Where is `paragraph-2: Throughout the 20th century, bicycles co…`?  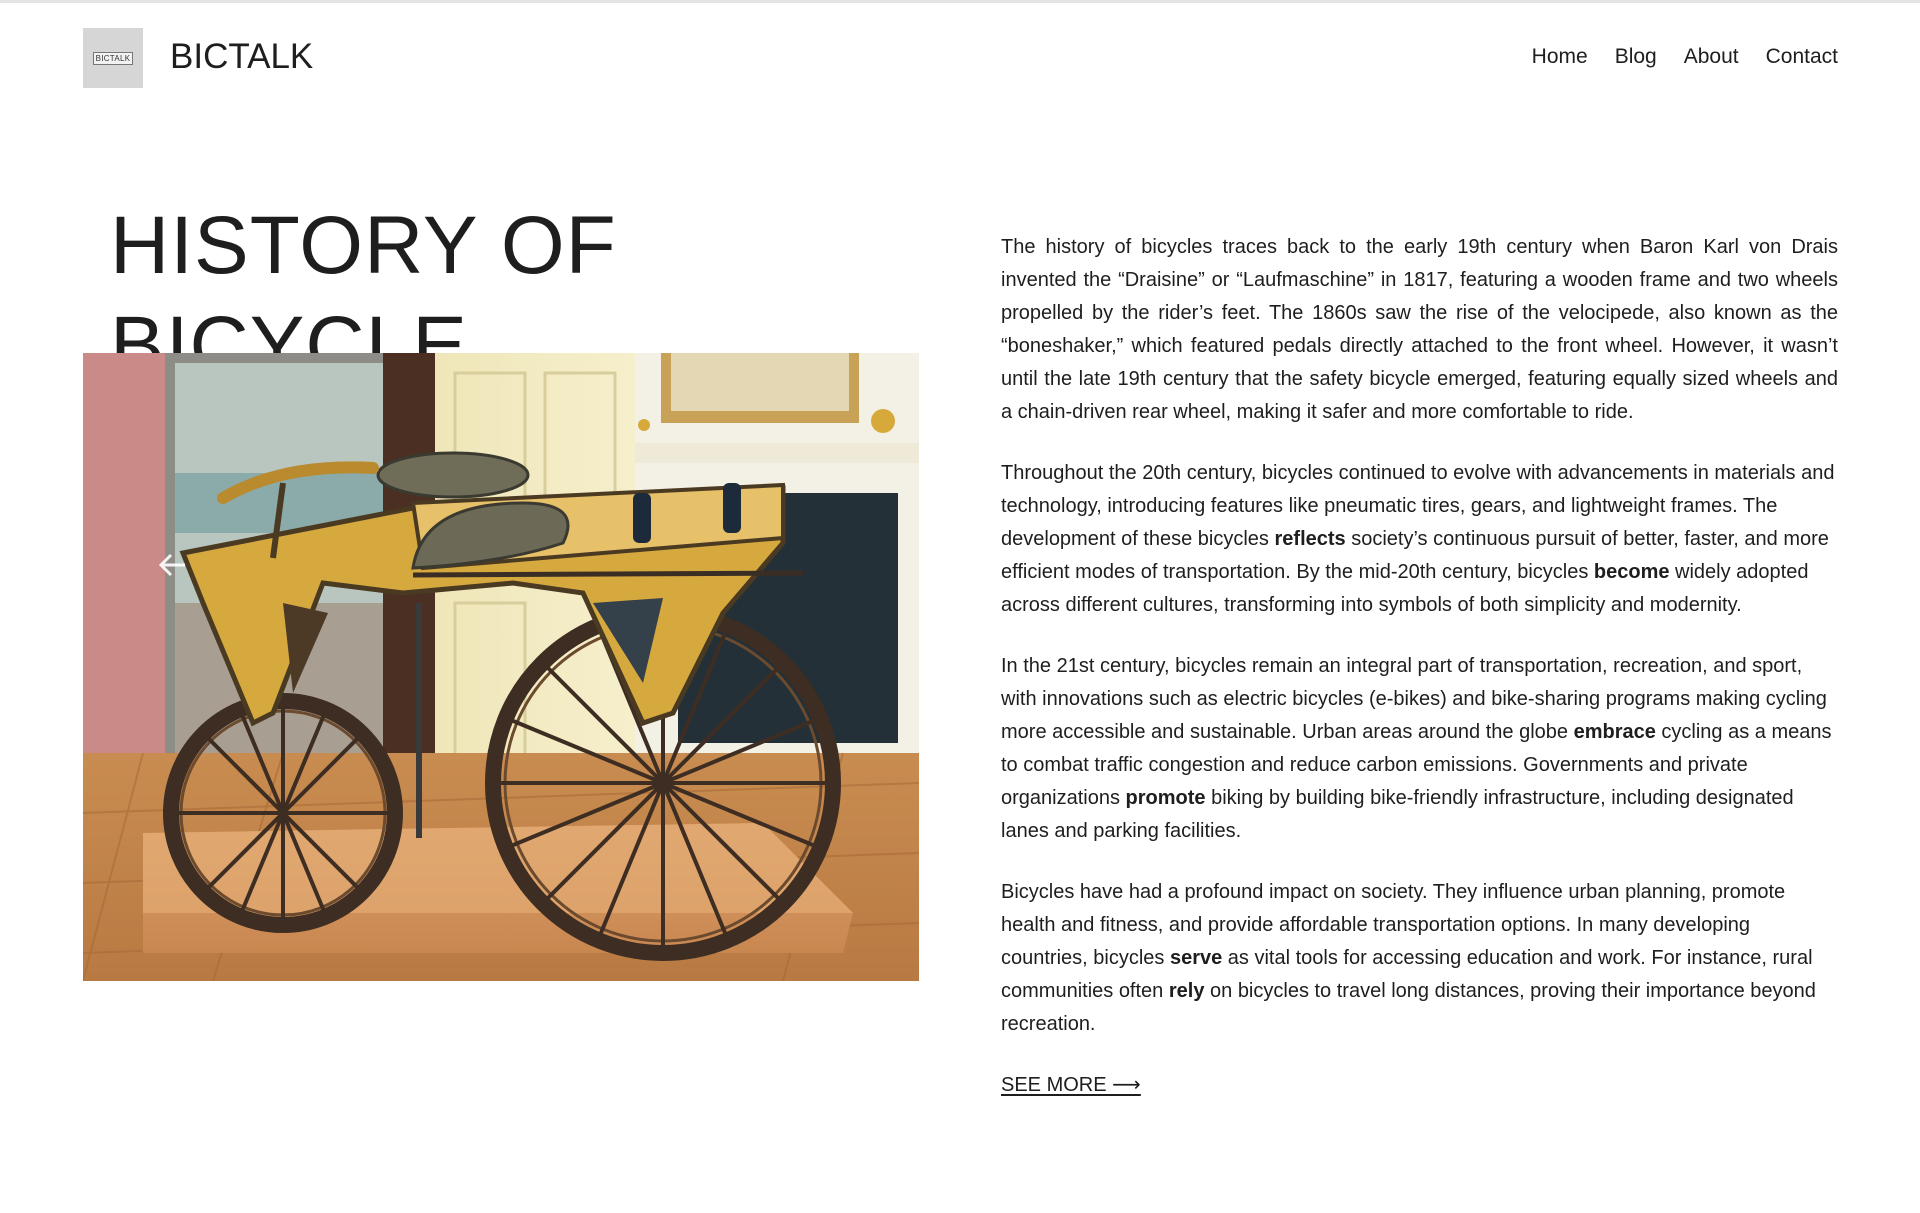
paragraph-2: Throughout the 20th century, bicycles co… is located at coordinates (1419, 539).